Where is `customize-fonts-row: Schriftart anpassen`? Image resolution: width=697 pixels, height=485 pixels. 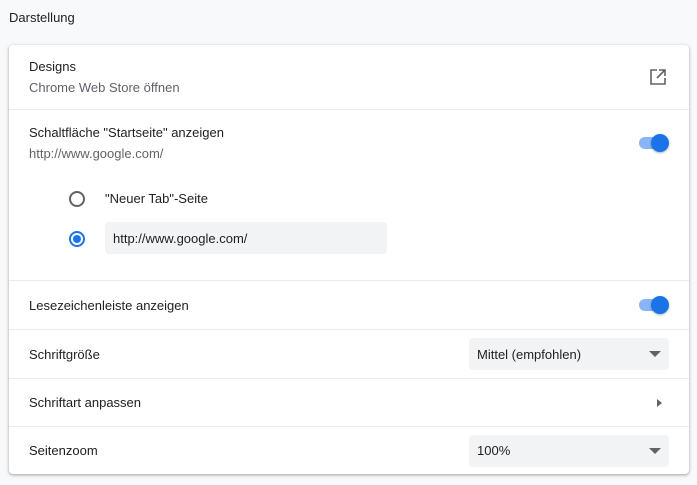 customize-fonts-row: Schriftart anpassen is located at coordinates (349, 402).